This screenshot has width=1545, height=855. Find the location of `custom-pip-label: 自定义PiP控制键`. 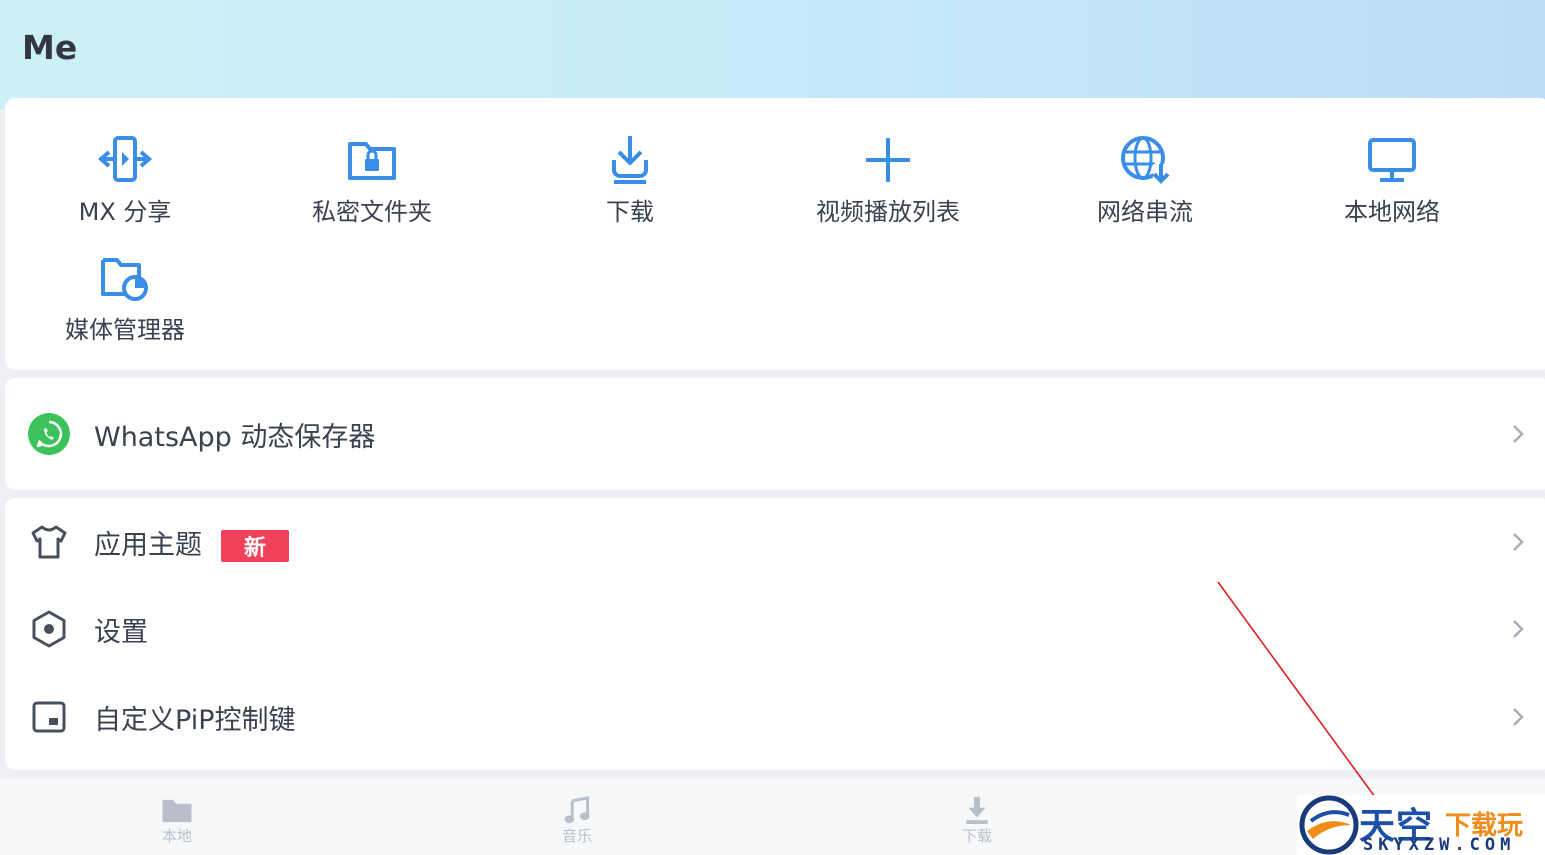

custom-pip-label: 自定义PiP控制键 is located at coordinates (195, 720).